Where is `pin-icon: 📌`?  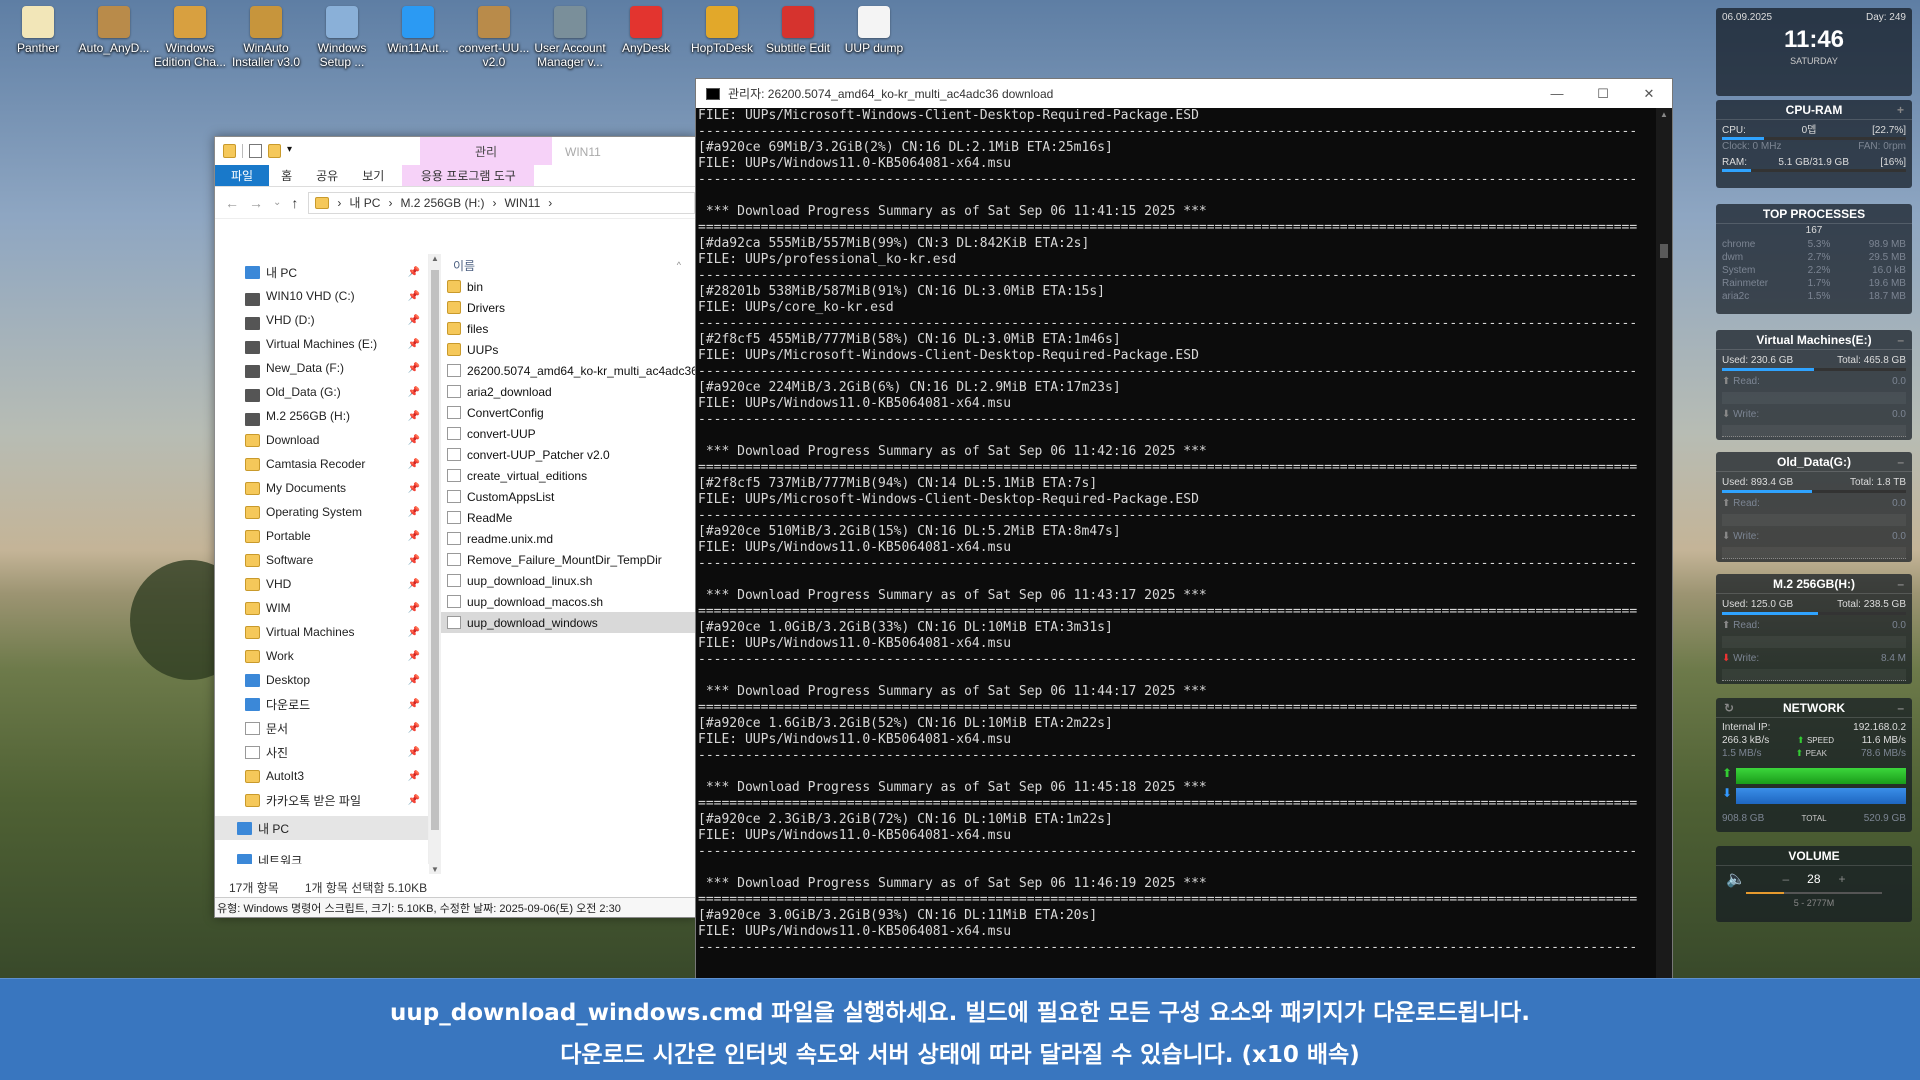 pin-icon: 📌 is located at coordinates (413, 296).